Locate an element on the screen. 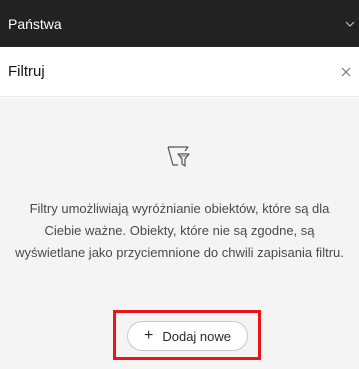 The image size is (359, 369). panel-title: Filtruj is located at coordinates (26, 71).